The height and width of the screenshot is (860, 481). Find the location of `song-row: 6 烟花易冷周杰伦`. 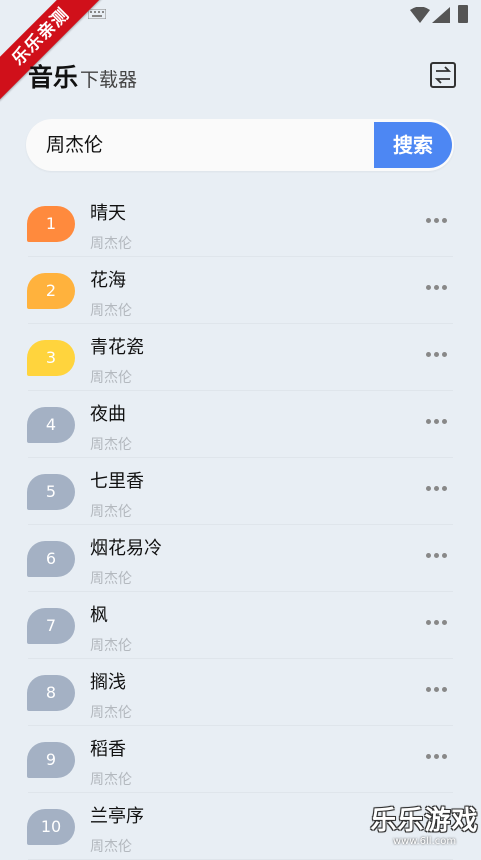

song-row: 6 烟花易冷周杰伦 is located at coordinates (240, 558).